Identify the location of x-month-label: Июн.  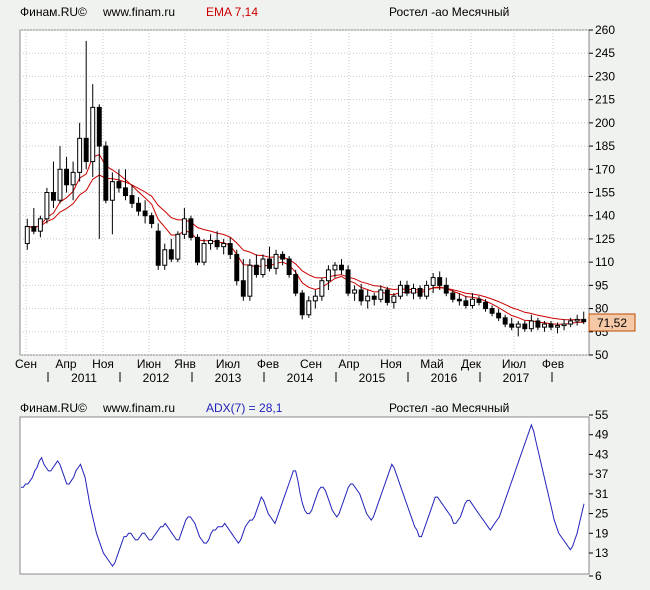
(149, 364).